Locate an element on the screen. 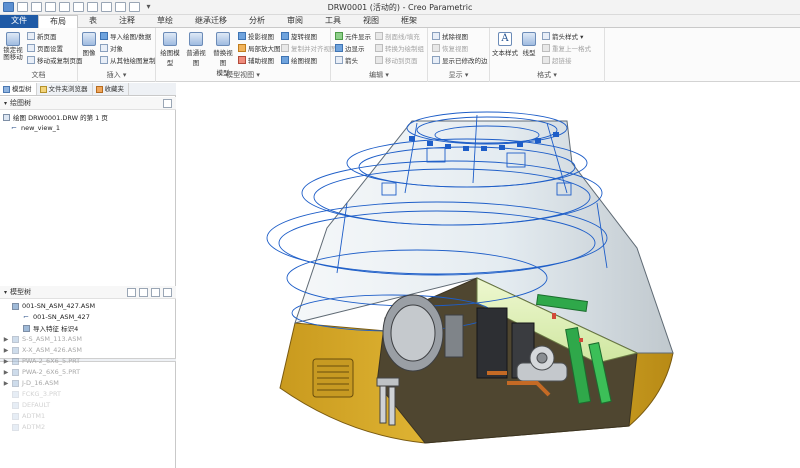 Image resolution: width=800 pixels, height=468 pixels. group-document: 锁定视图移动 新页面 页面设置 移动或复制页面 文档 is located at coordinates (41, 55).